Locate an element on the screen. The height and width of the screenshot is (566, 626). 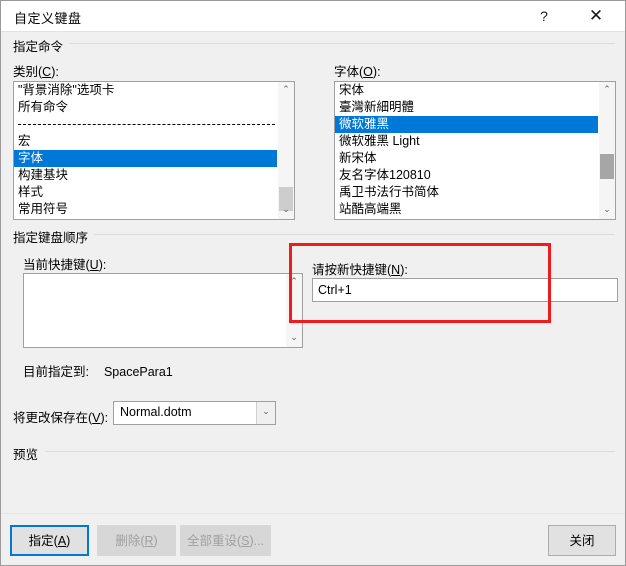
close-button: 关闭 is located at coordinates (582, 540).